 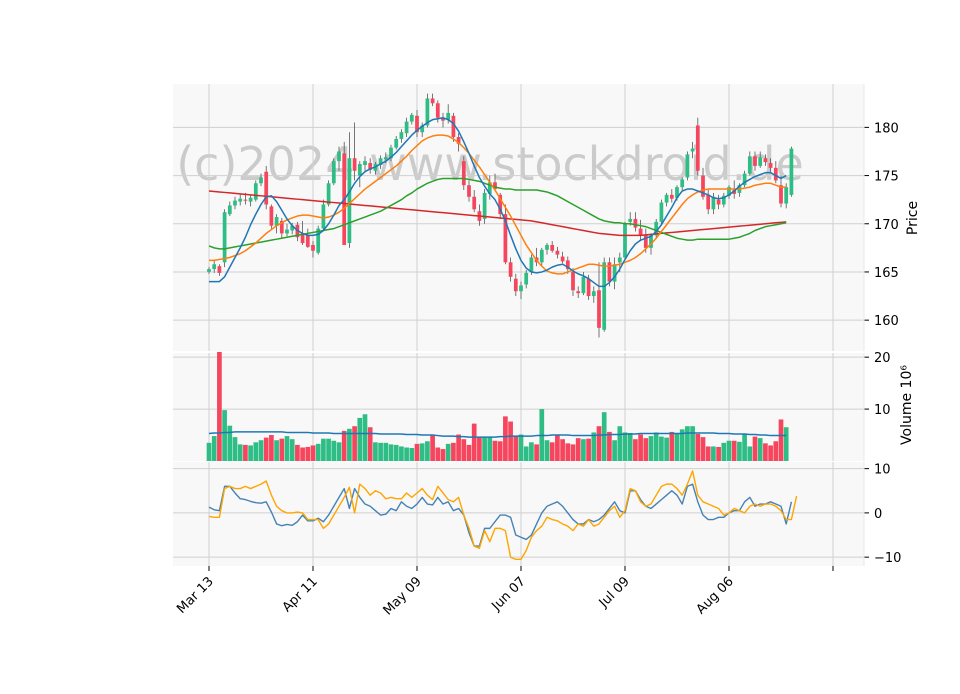 What do you see at coordinates (907, 405) in the screenshot?
I see `volume-axis-label: Volume 10⁶` at bounding box center [907, 405].